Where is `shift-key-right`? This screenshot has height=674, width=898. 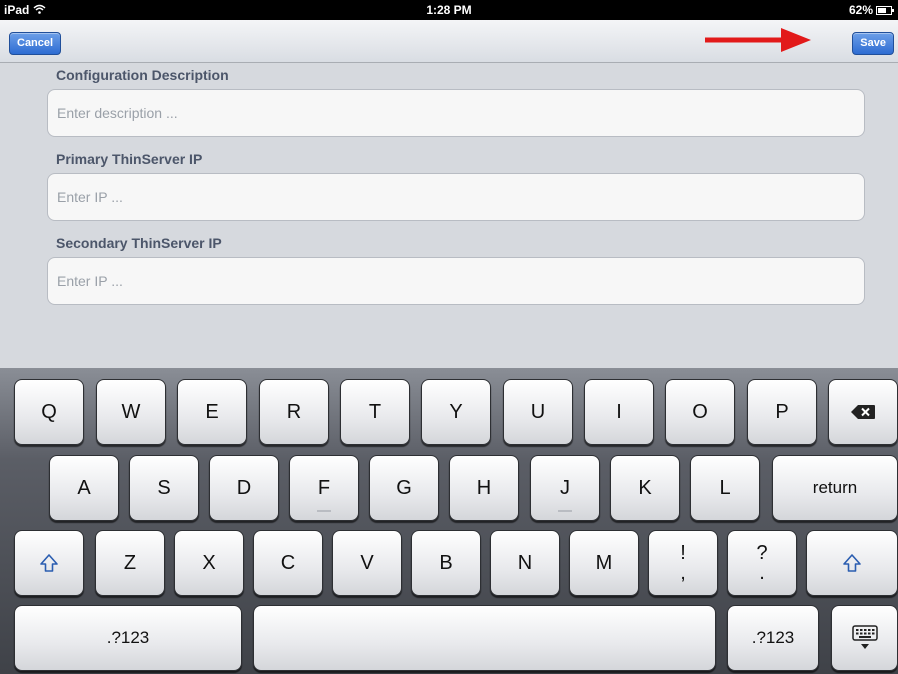 shift-key-right is located at coordinates (852, 563).